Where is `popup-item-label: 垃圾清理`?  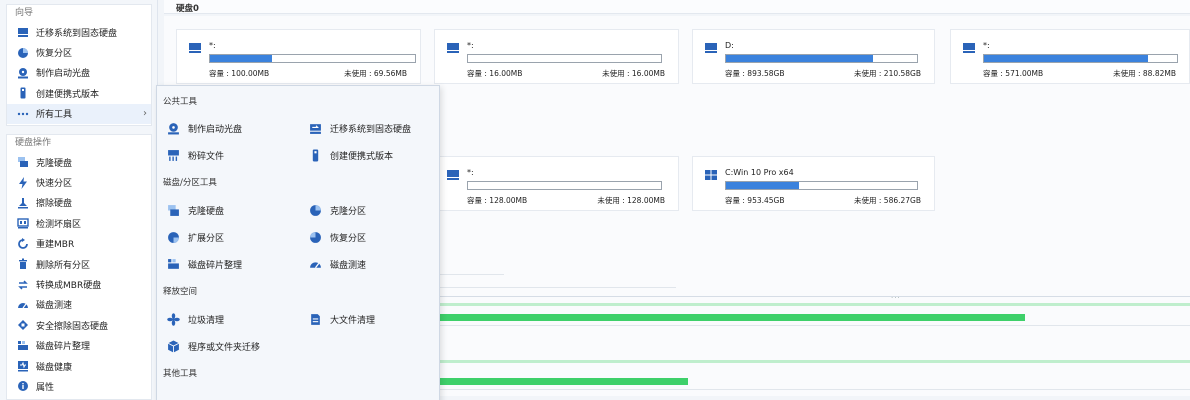 popup-item-label: 垃圾清理 is located at coordinates (206, 321).